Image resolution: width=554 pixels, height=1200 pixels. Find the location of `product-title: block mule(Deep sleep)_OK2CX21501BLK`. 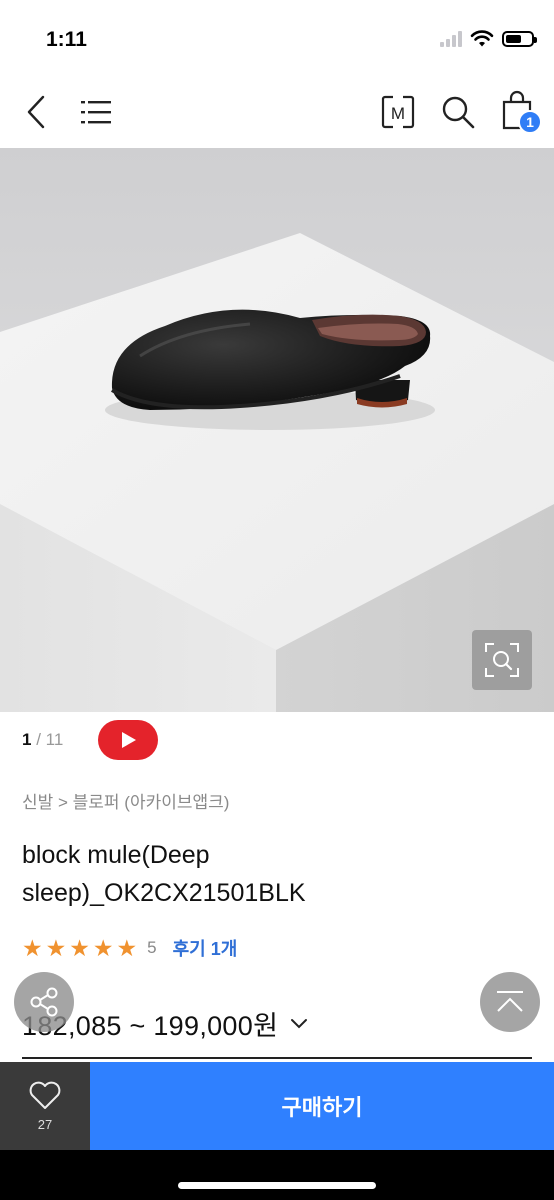

product-title: block mule(Deep sleep)_OK2CX21501BLK is located at coordinates (164, 874).